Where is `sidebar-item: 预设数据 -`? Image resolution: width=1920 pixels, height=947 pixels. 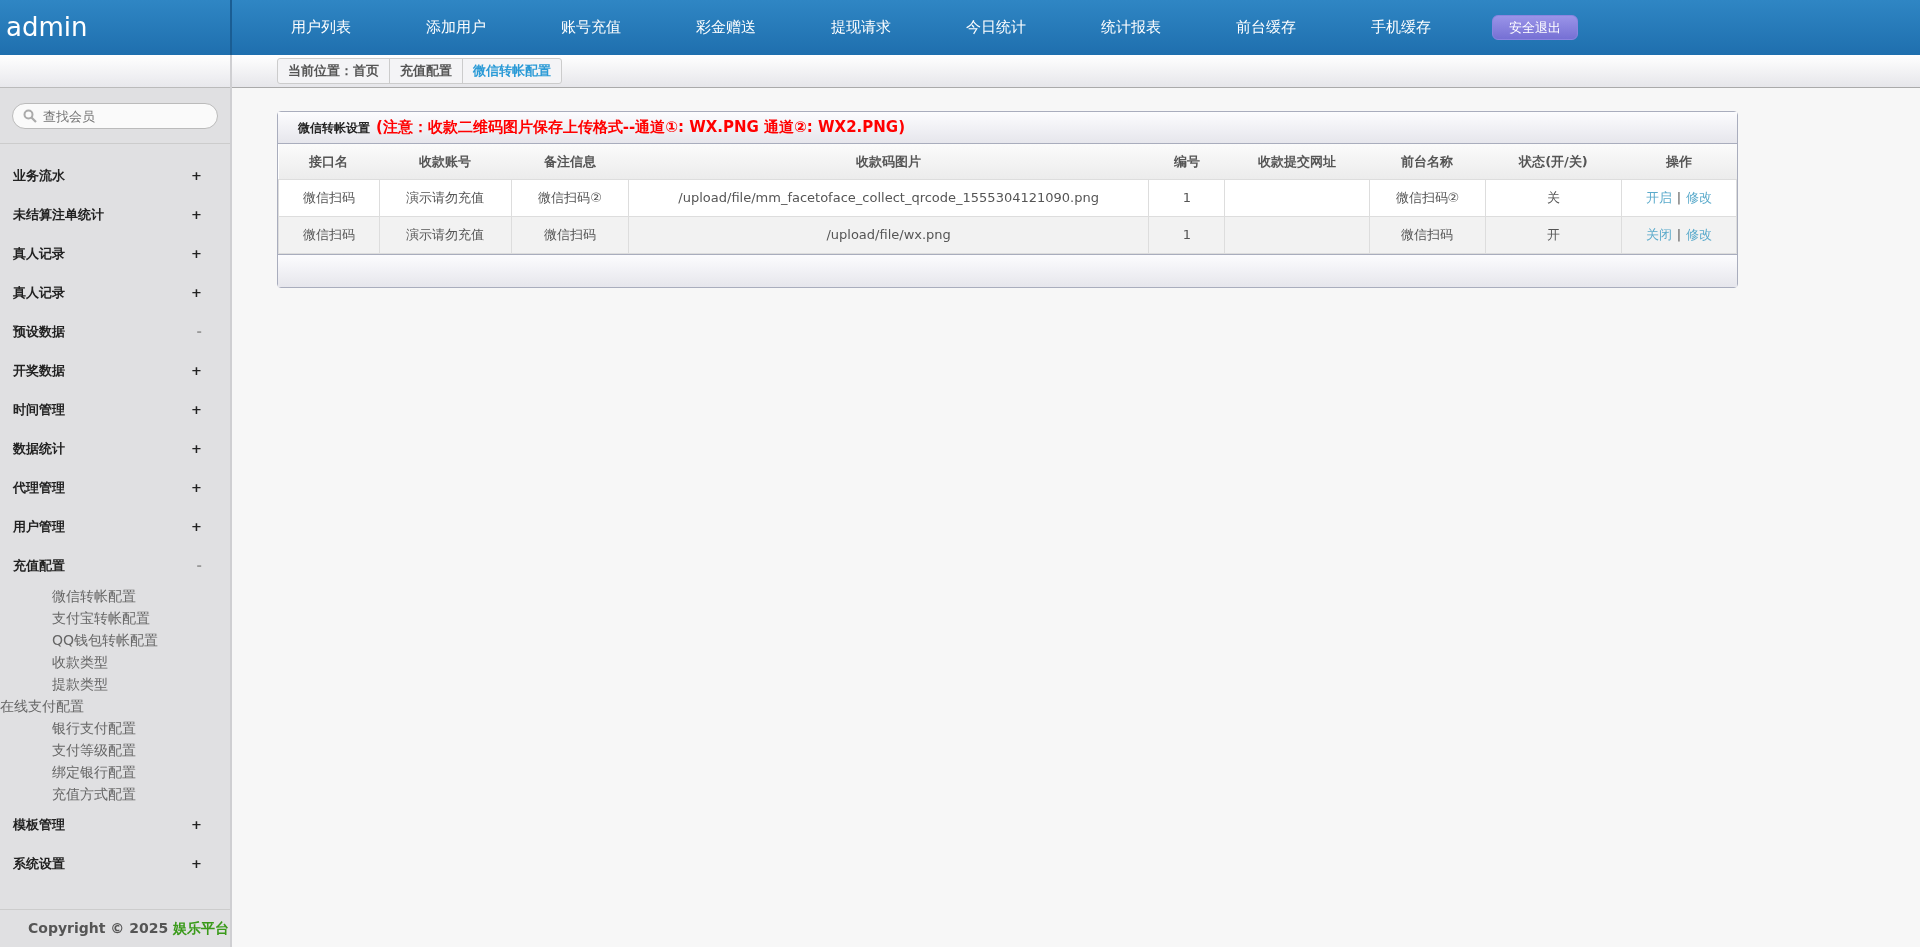
sidebar-item: 预设数据 - is located at coordinates (115, 331).